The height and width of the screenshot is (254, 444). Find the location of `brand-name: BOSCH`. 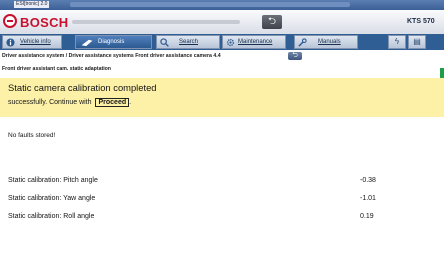

brand-name: BOSCH is located at coordinates (44, 22).